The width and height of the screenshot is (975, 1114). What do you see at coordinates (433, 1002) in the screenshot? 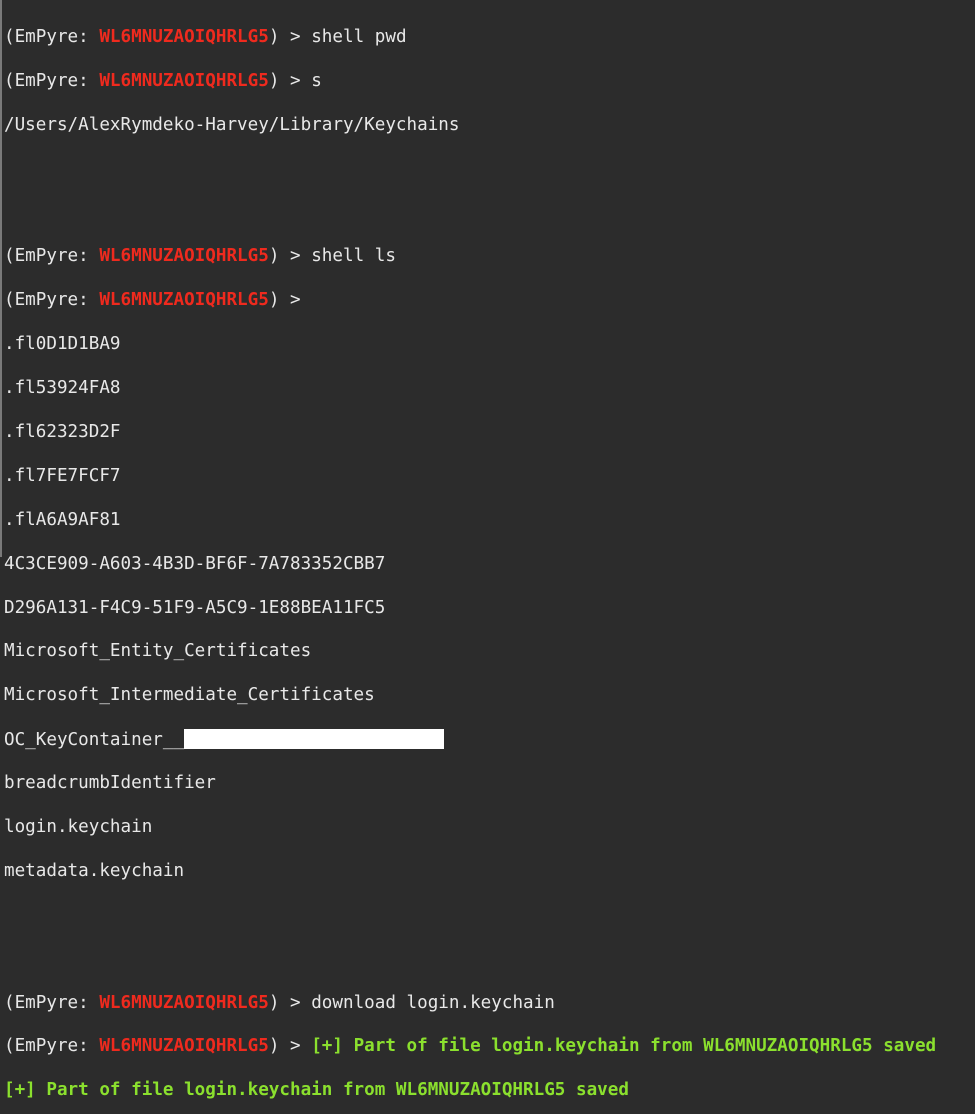
I see `command: download login.keychain` at bounding box center [433, 1002].